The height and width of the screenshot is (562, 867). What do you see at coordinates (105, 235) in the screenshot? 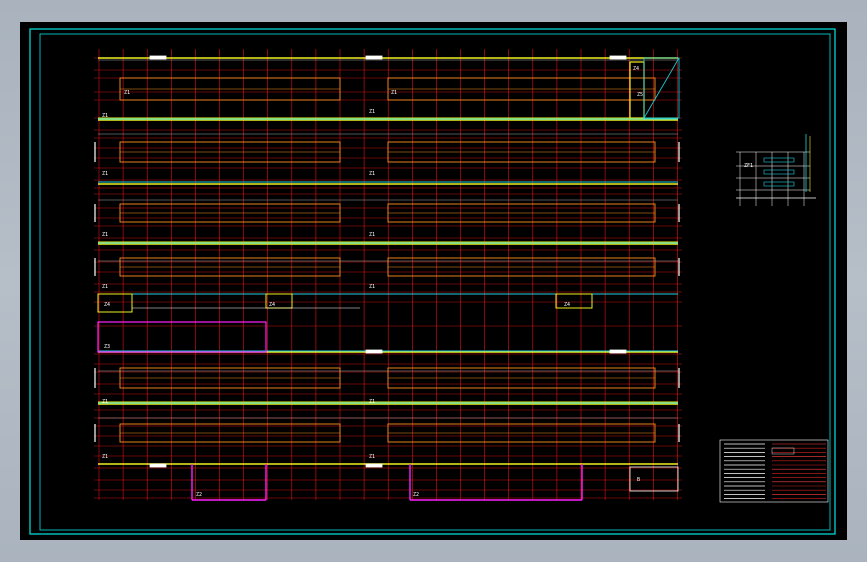
I see `label-row-4: Z1` at bounding box center [105, 235].